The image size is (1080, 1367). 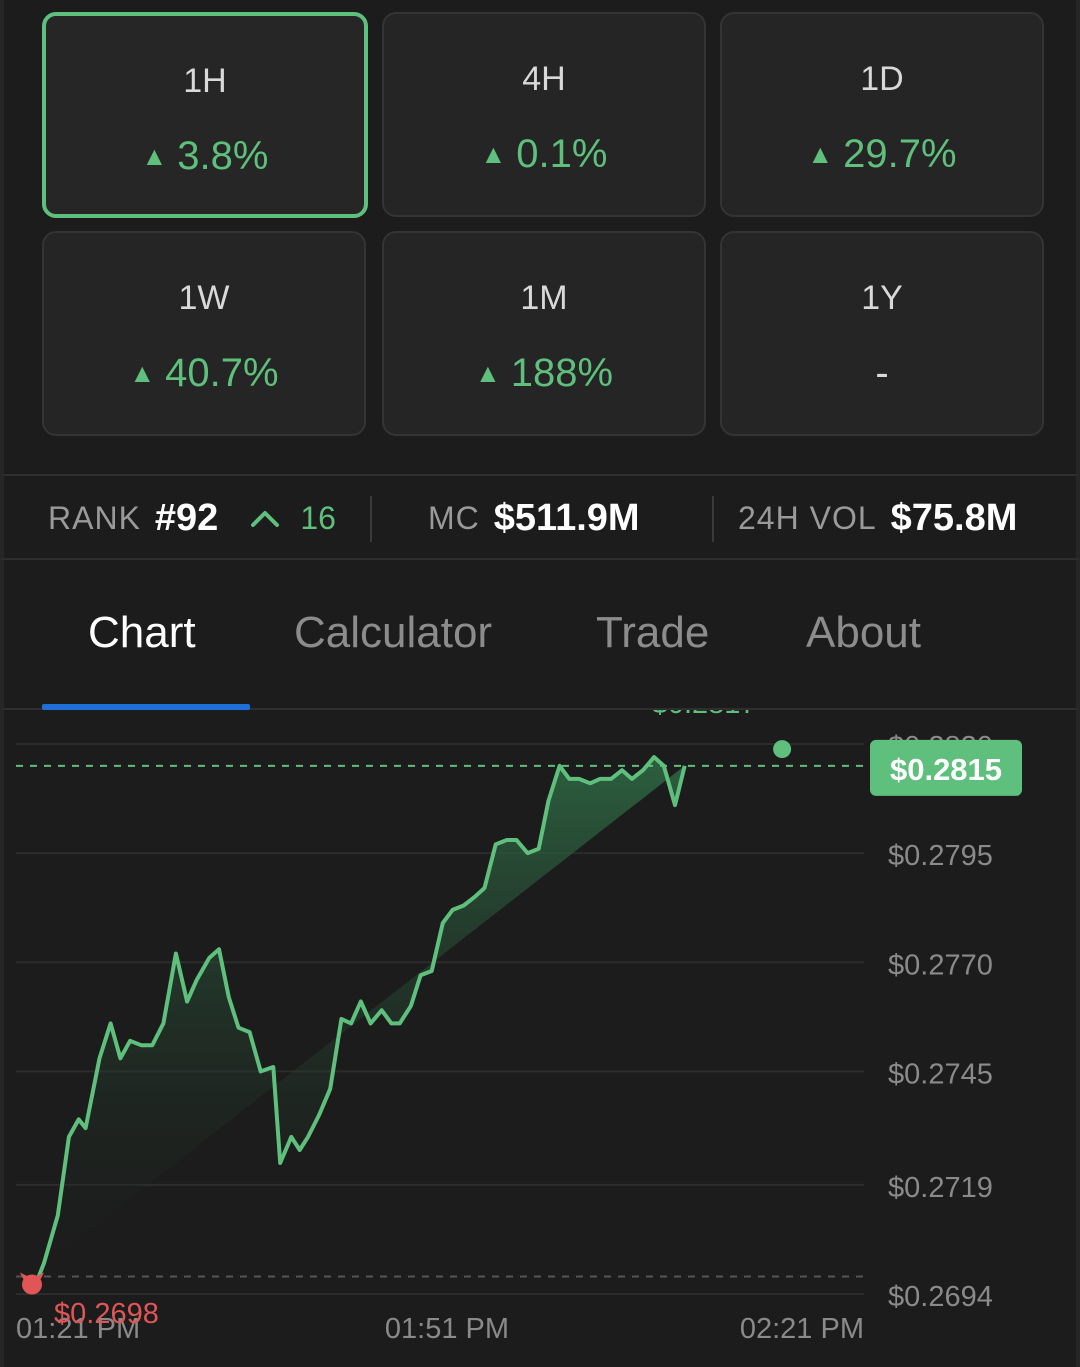 What do you see at coordinates (205, 81) in the screenshot?
I see `timeframe-label: 1H` at bounding box center [205, 81].